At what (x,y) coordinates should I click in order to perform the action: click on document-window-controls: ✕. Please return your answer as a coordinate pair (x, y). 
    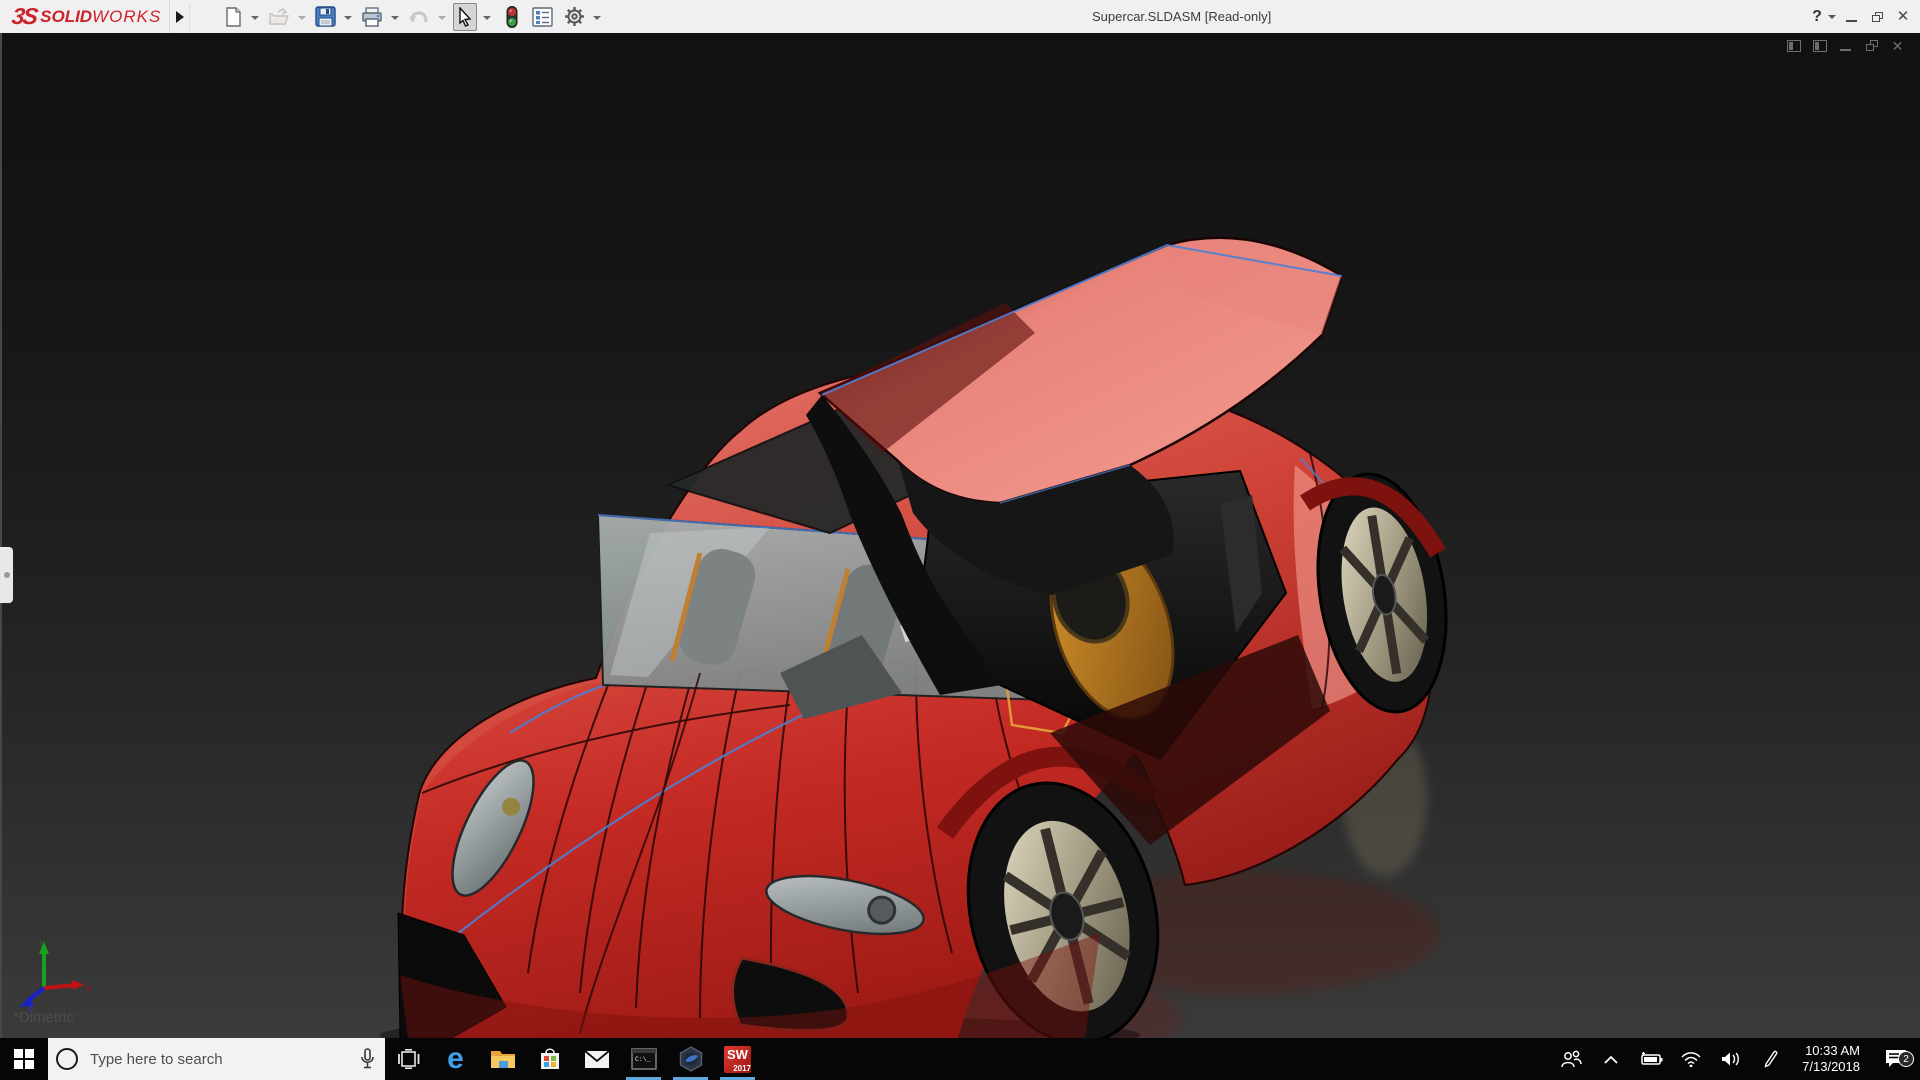
    Looking at the image, I should click on (1845, 45).